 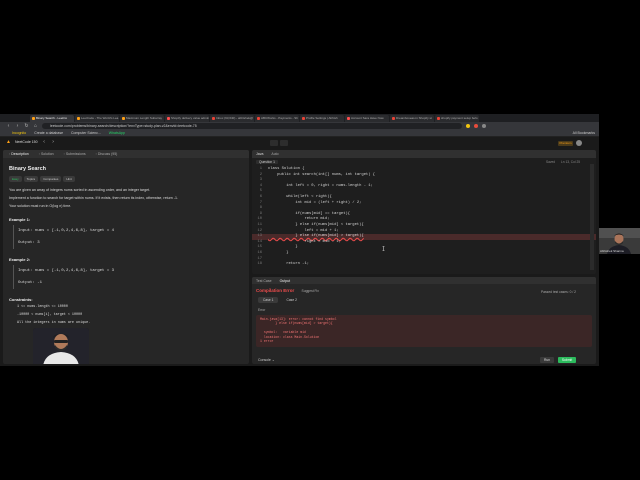 What do you see at coordinates (20, 259) in the screenshot?
I see `example-title: Example 2:` at bounding box center [20, 259].